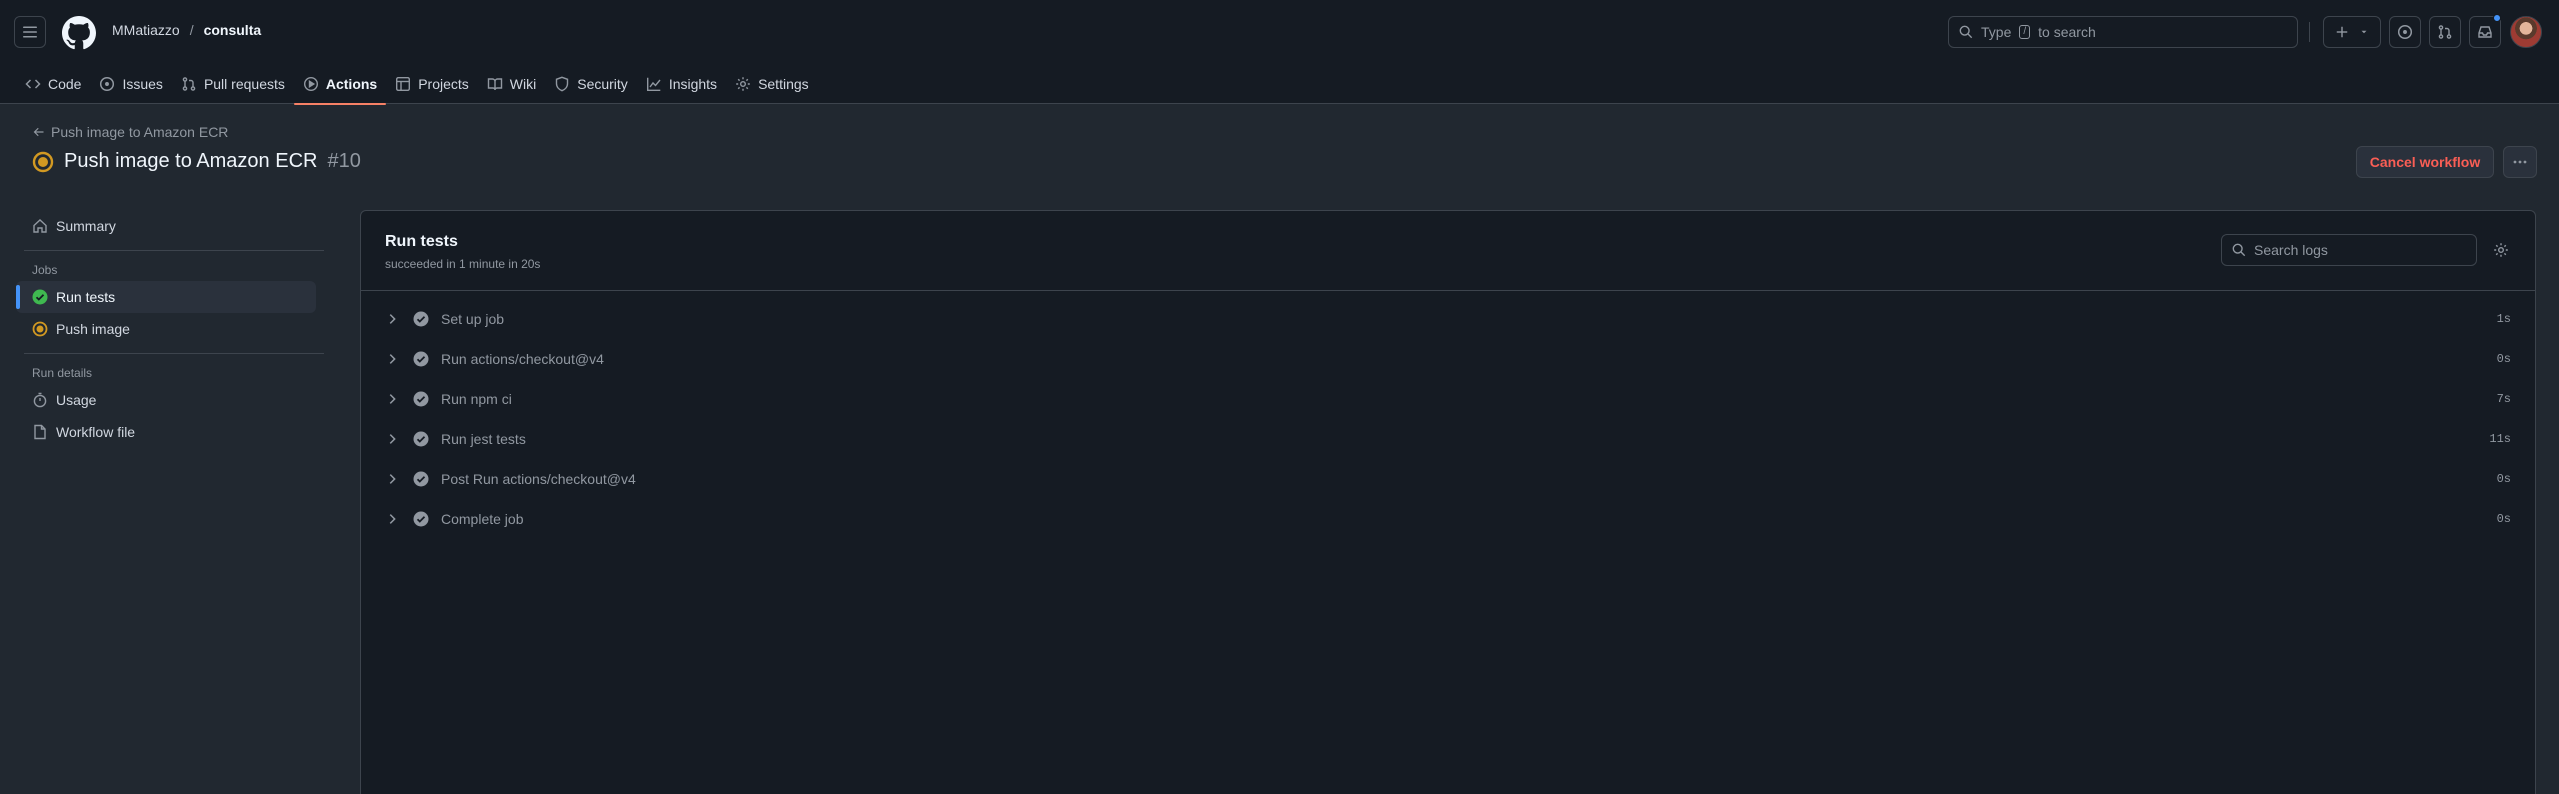  I want to click on back-to-workflow-link: Push image to Amazon ECR, so click(130, 132).